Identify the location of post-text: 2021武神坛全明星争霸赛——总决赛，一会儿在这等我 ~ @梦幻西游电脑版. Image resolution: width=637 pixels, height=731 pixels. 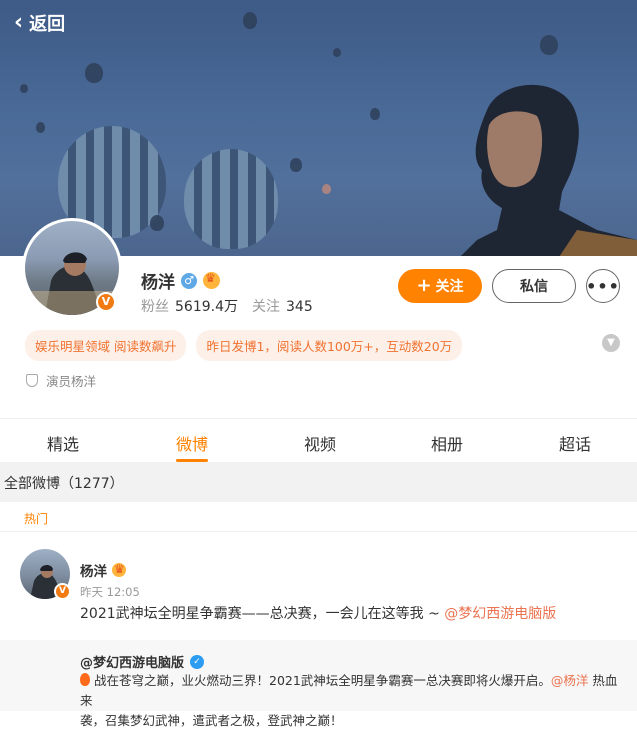
(318, 613).